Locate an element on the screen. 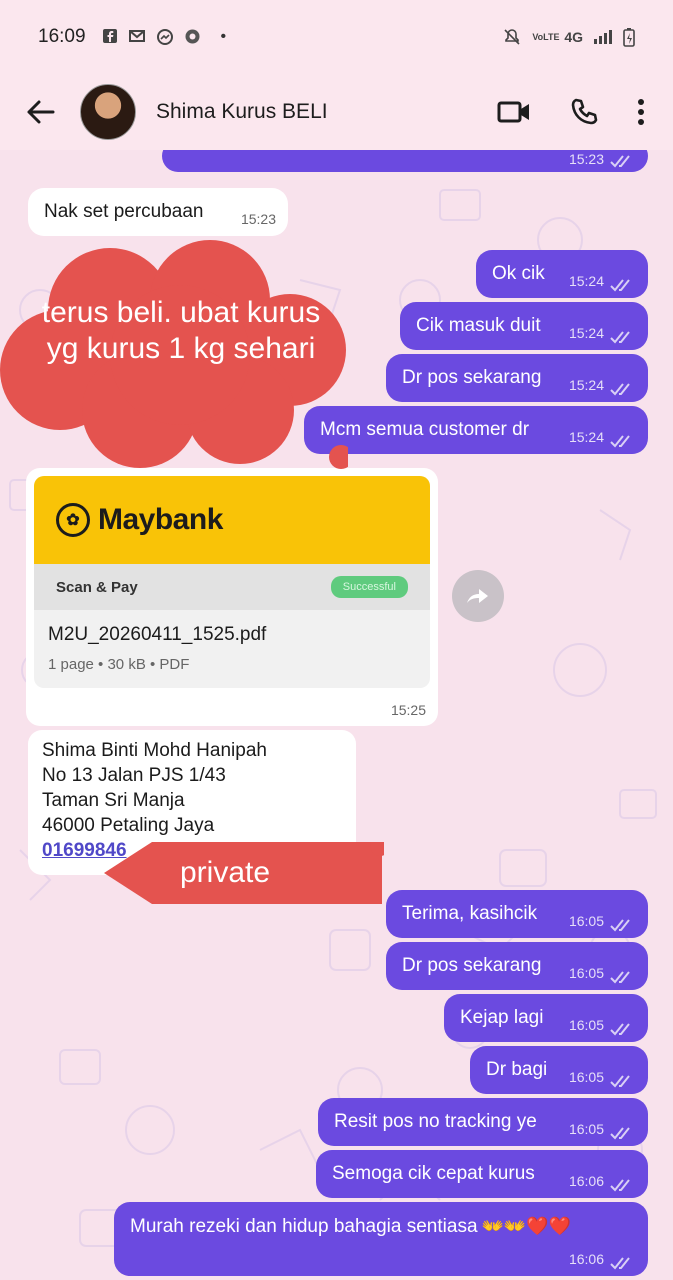  message-text: Dr bagi is located at coordinates (517, 1069).